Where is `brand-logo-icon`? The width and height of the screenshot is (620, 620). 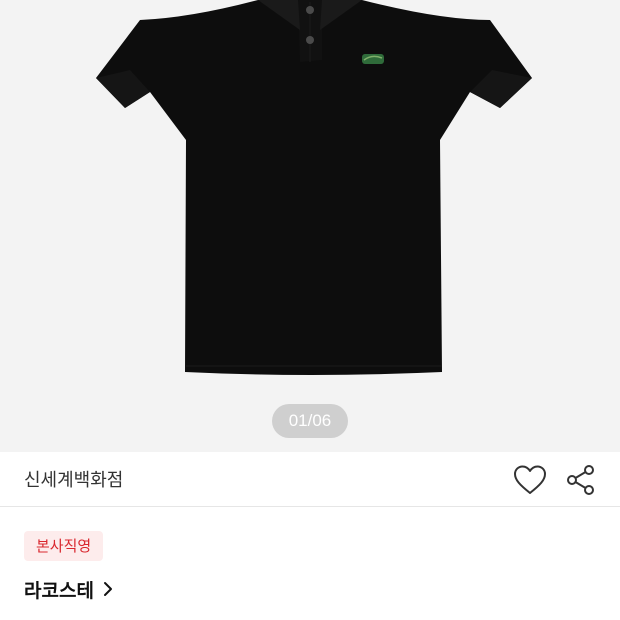 brand-logo-icon is located at coordinates (373, 59).